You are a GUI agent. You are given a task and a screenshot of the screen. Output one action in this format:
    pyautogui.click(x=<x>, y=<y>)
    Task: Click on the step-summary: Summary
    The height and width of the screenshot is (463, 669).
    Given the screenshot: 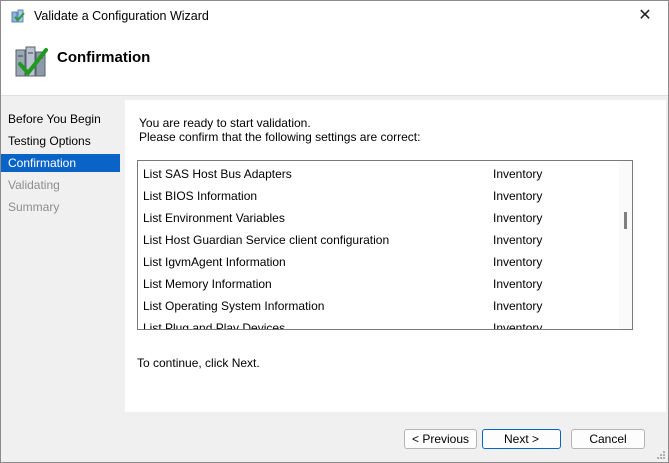 What is the action you would take?
    pyautogui.click(x=34, y=207)
    